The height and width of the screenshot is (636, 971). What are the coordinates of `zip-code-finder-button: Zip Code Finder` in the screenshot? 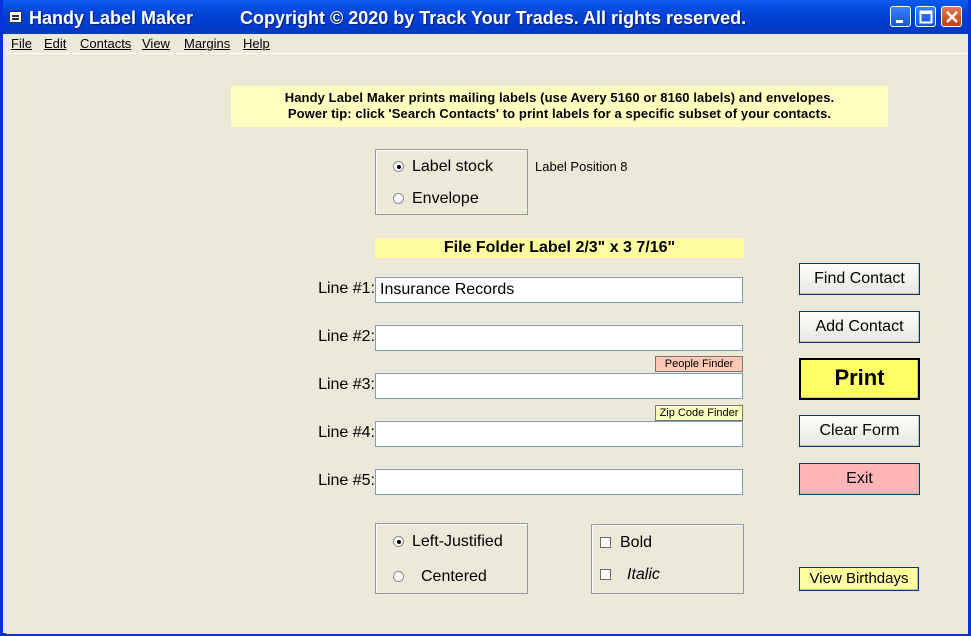 It's located at (699, 413).